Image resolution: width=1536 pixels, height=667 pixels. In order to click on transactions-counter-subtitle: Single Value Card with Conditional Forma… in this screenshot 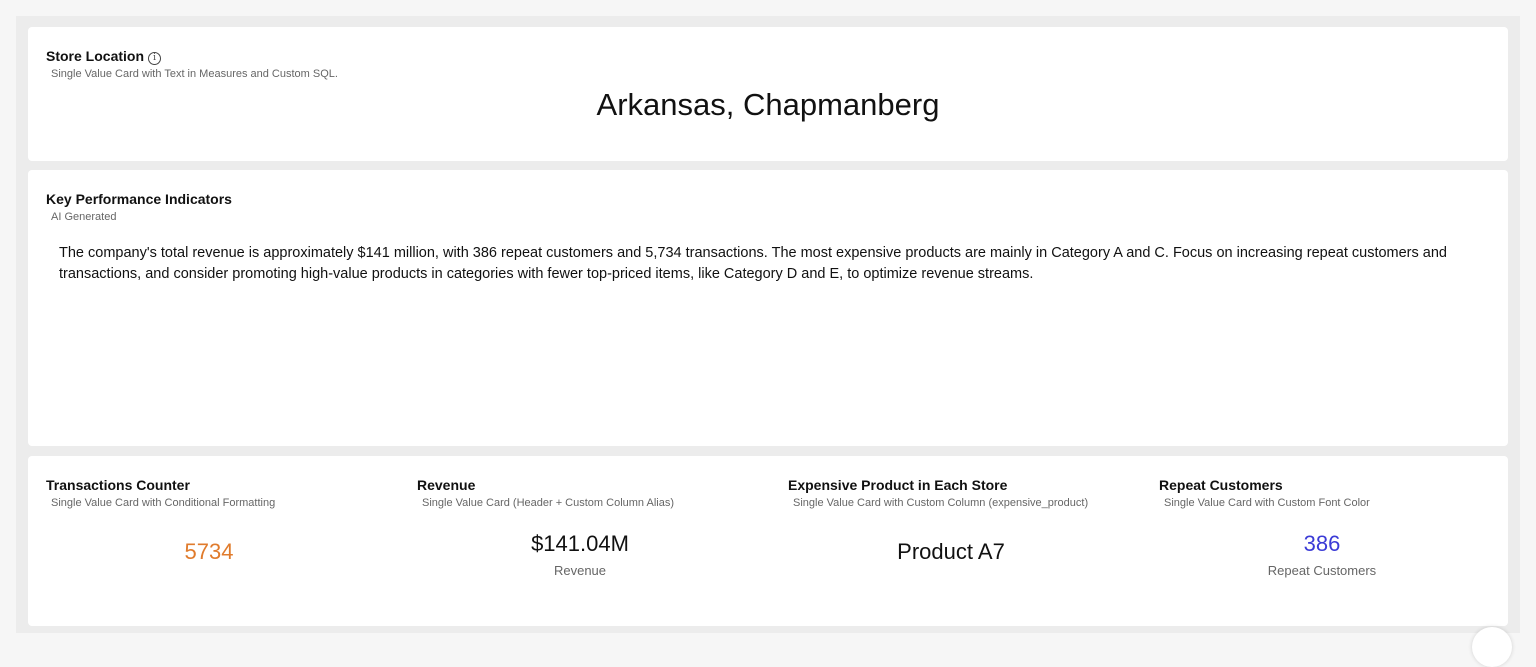, I will do `click(163, 503)`.